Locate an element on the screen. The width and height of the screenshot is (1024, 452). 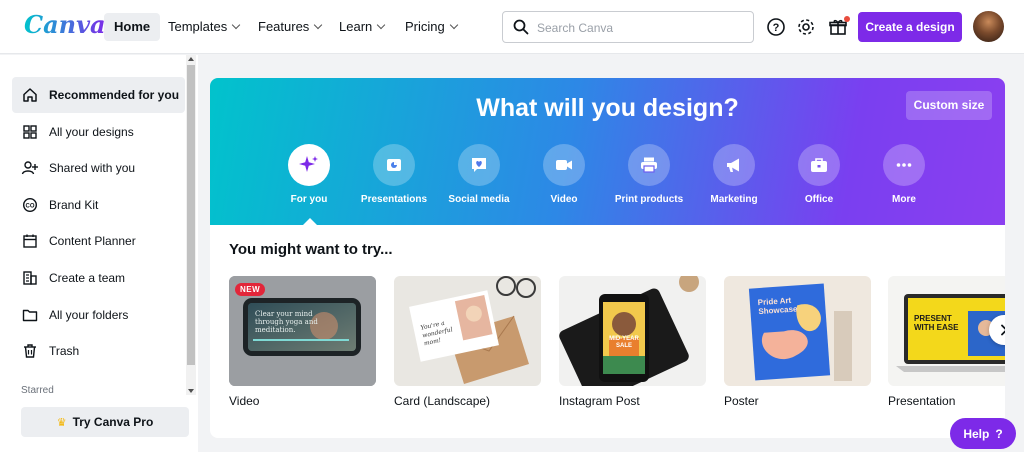
card-label: Card (Landscape) is located at coordinates (442, 401).